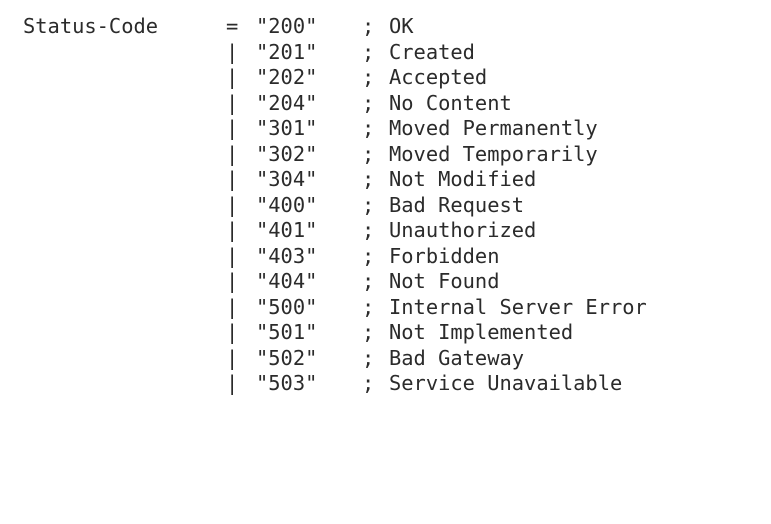 This screenshot has height=524, width=771. What do you see at coordinates (444, 255) in the screenshot?
I see `reason-phrase: Forbidden` at bounding box center [444, 255].